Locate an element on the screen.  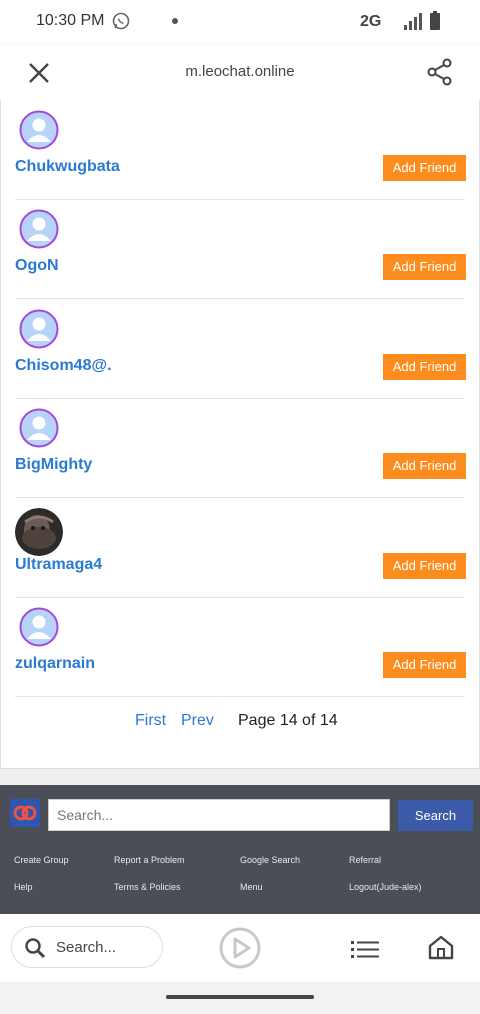
signal-icon is located at coordinates (413, 21).